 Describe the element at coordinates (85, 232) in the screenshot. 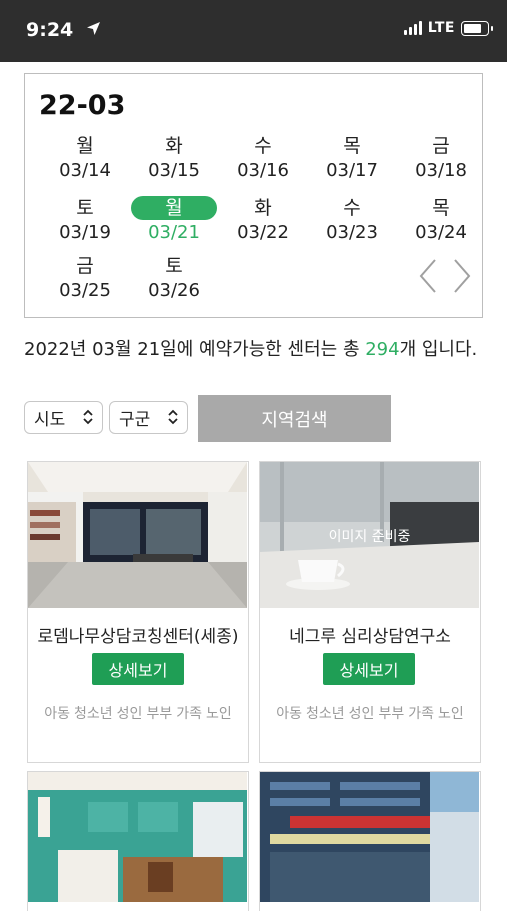

I see `day-date: 03/19` at that location.